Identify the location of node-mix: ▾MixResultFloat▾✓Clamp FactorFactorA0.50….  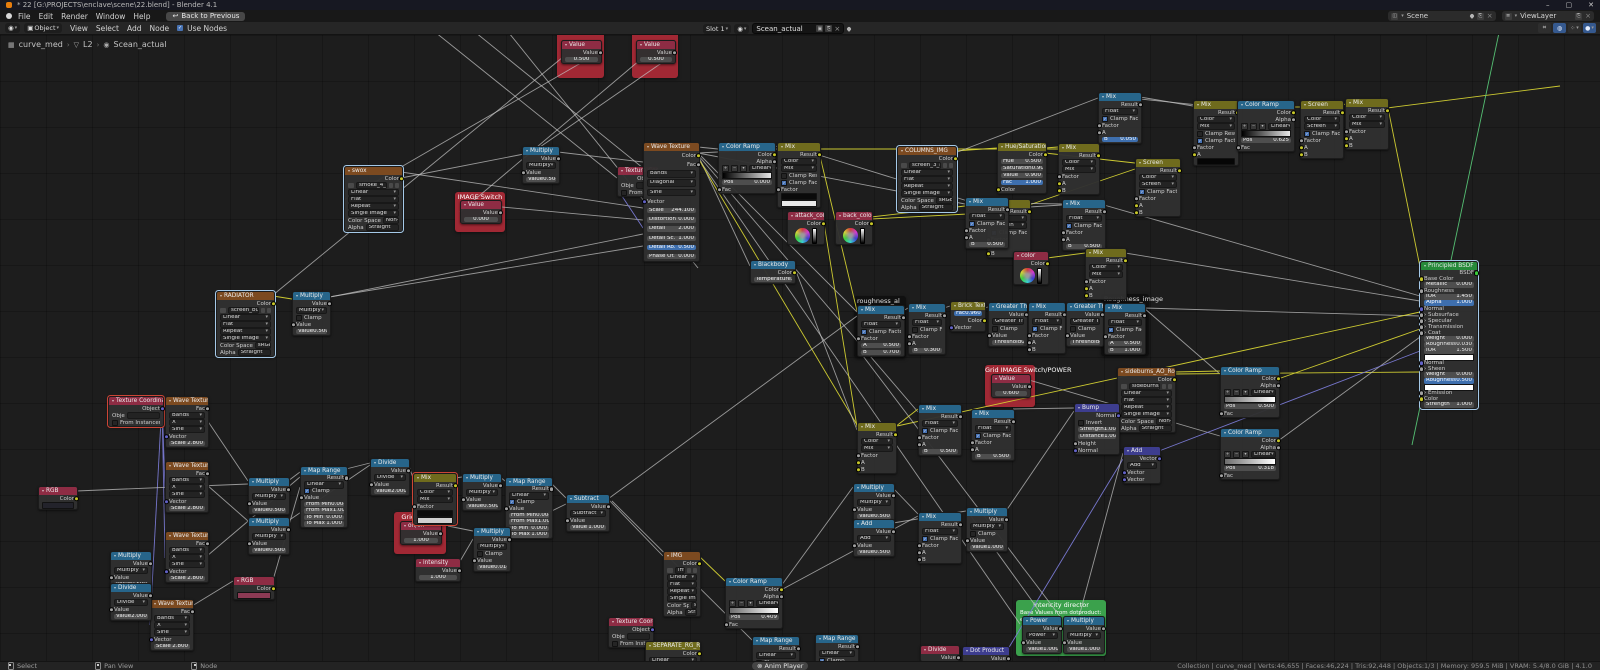
(881, 331).